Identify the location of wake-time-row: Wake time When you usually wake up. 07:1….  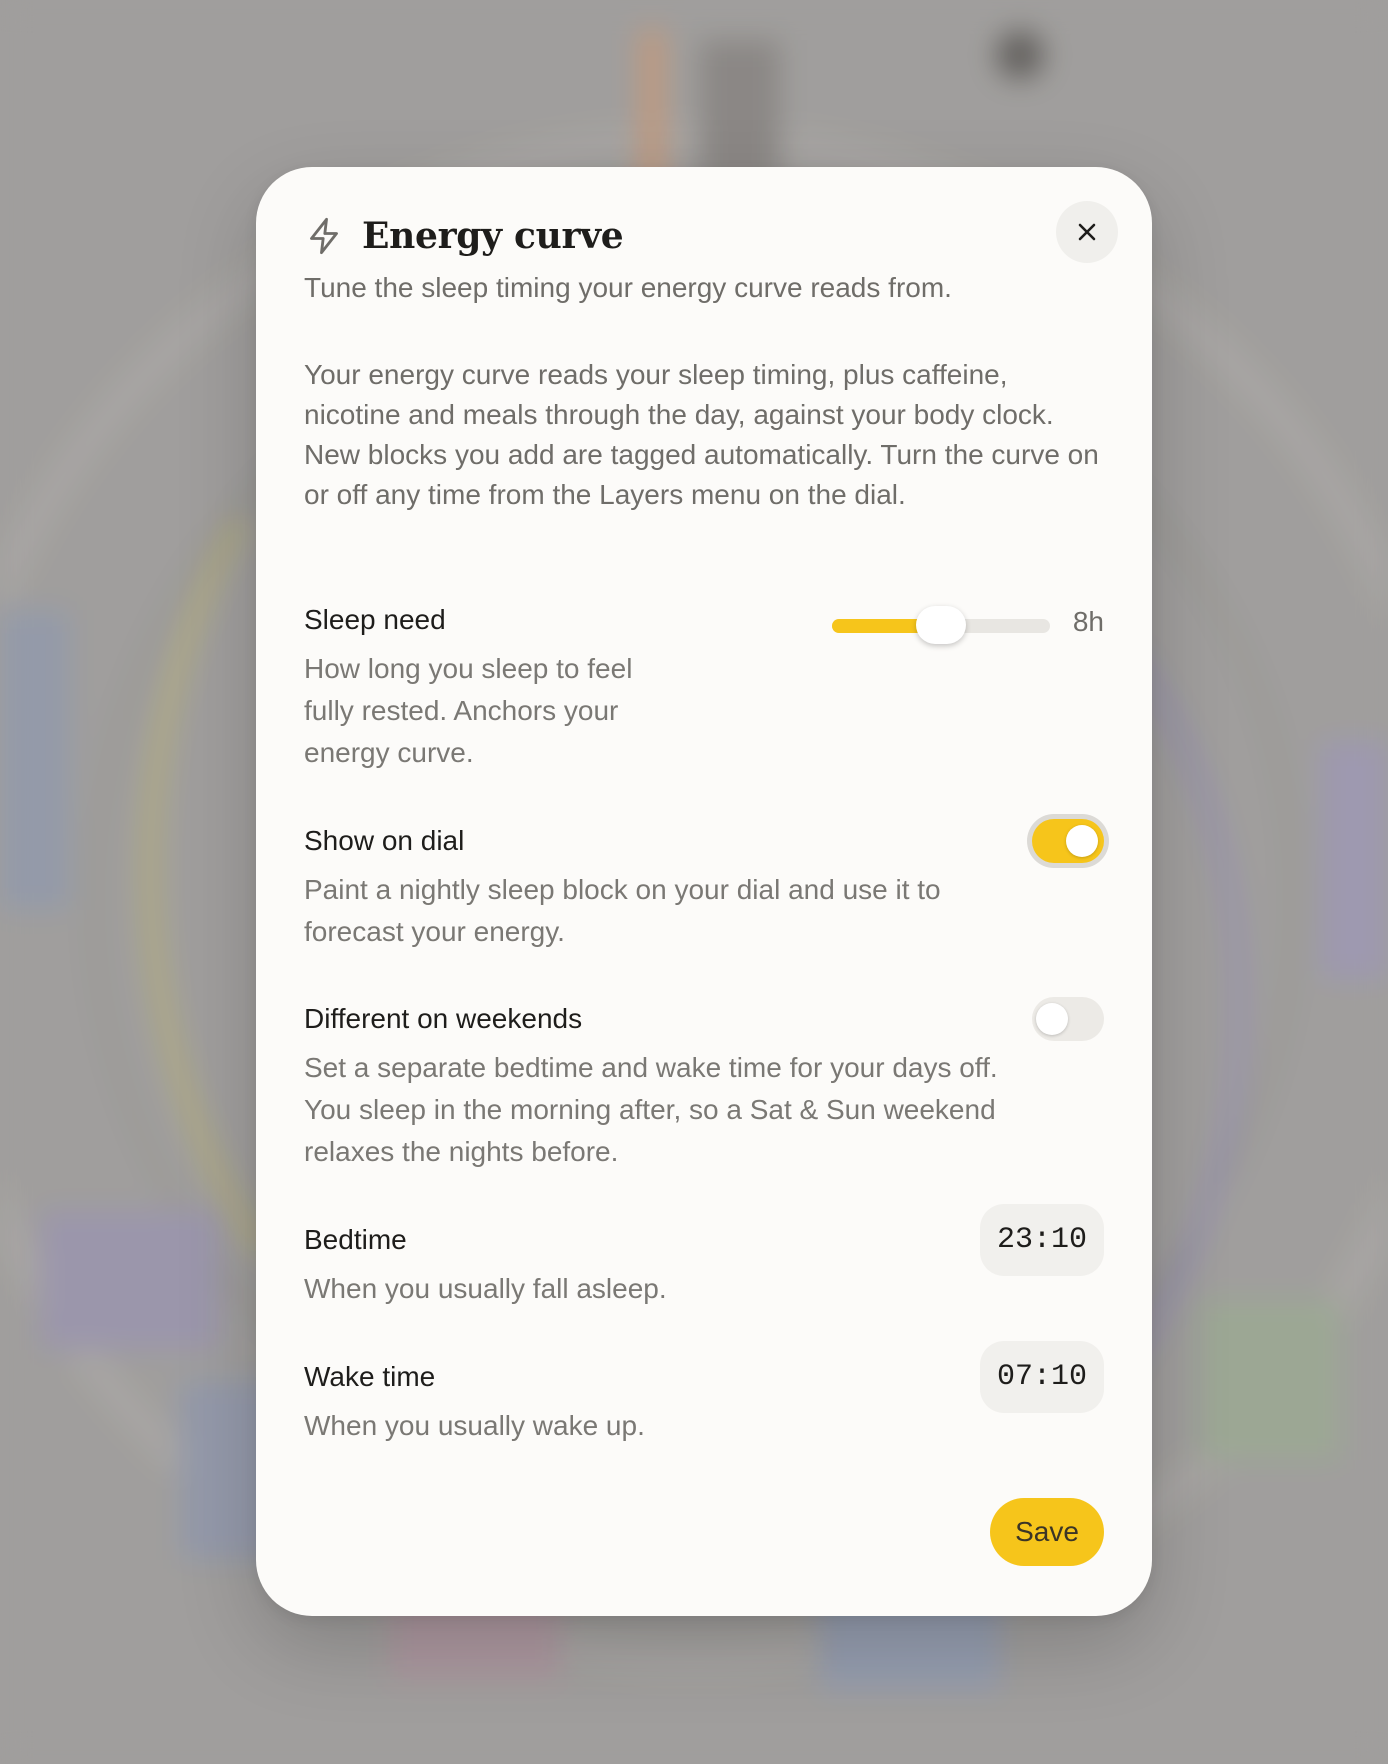
(704, 1394).